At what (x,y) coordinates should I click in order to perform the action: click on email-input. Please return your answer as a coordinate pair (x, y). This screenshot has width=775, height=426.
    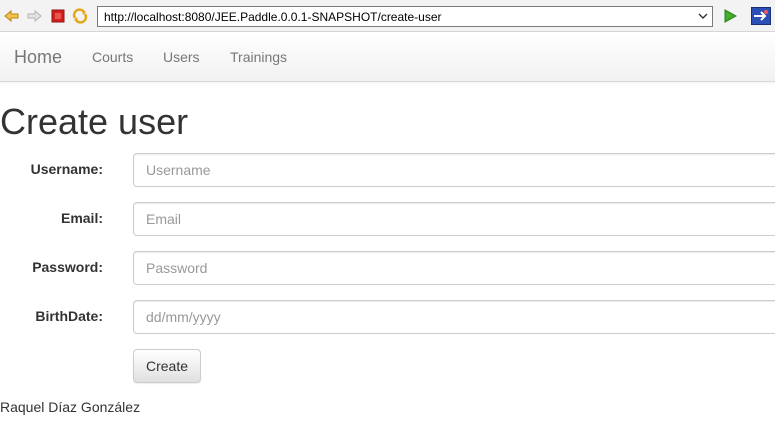
    Looking at the image, I should click on (454, 219).